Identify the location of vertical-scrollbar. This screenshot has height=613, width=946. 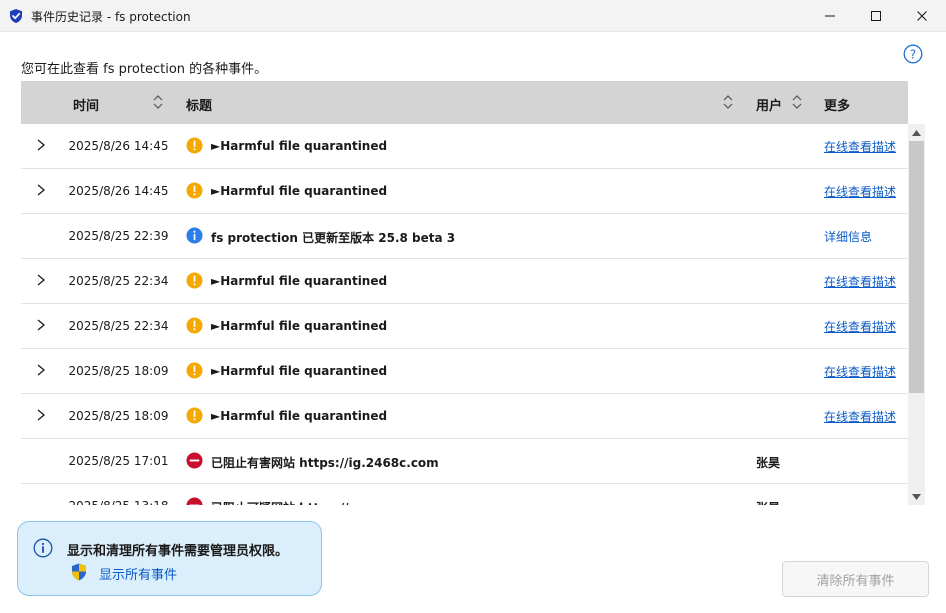
(916, 314).